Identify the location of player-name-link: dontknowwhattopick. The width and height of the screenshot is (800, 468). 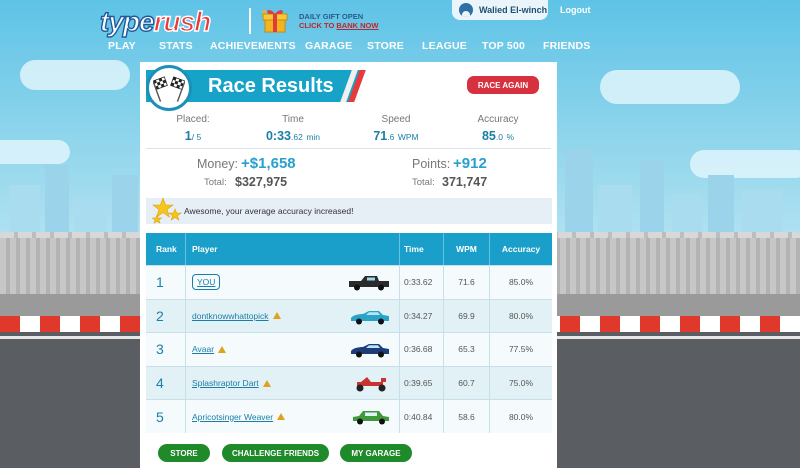
(230, 316).